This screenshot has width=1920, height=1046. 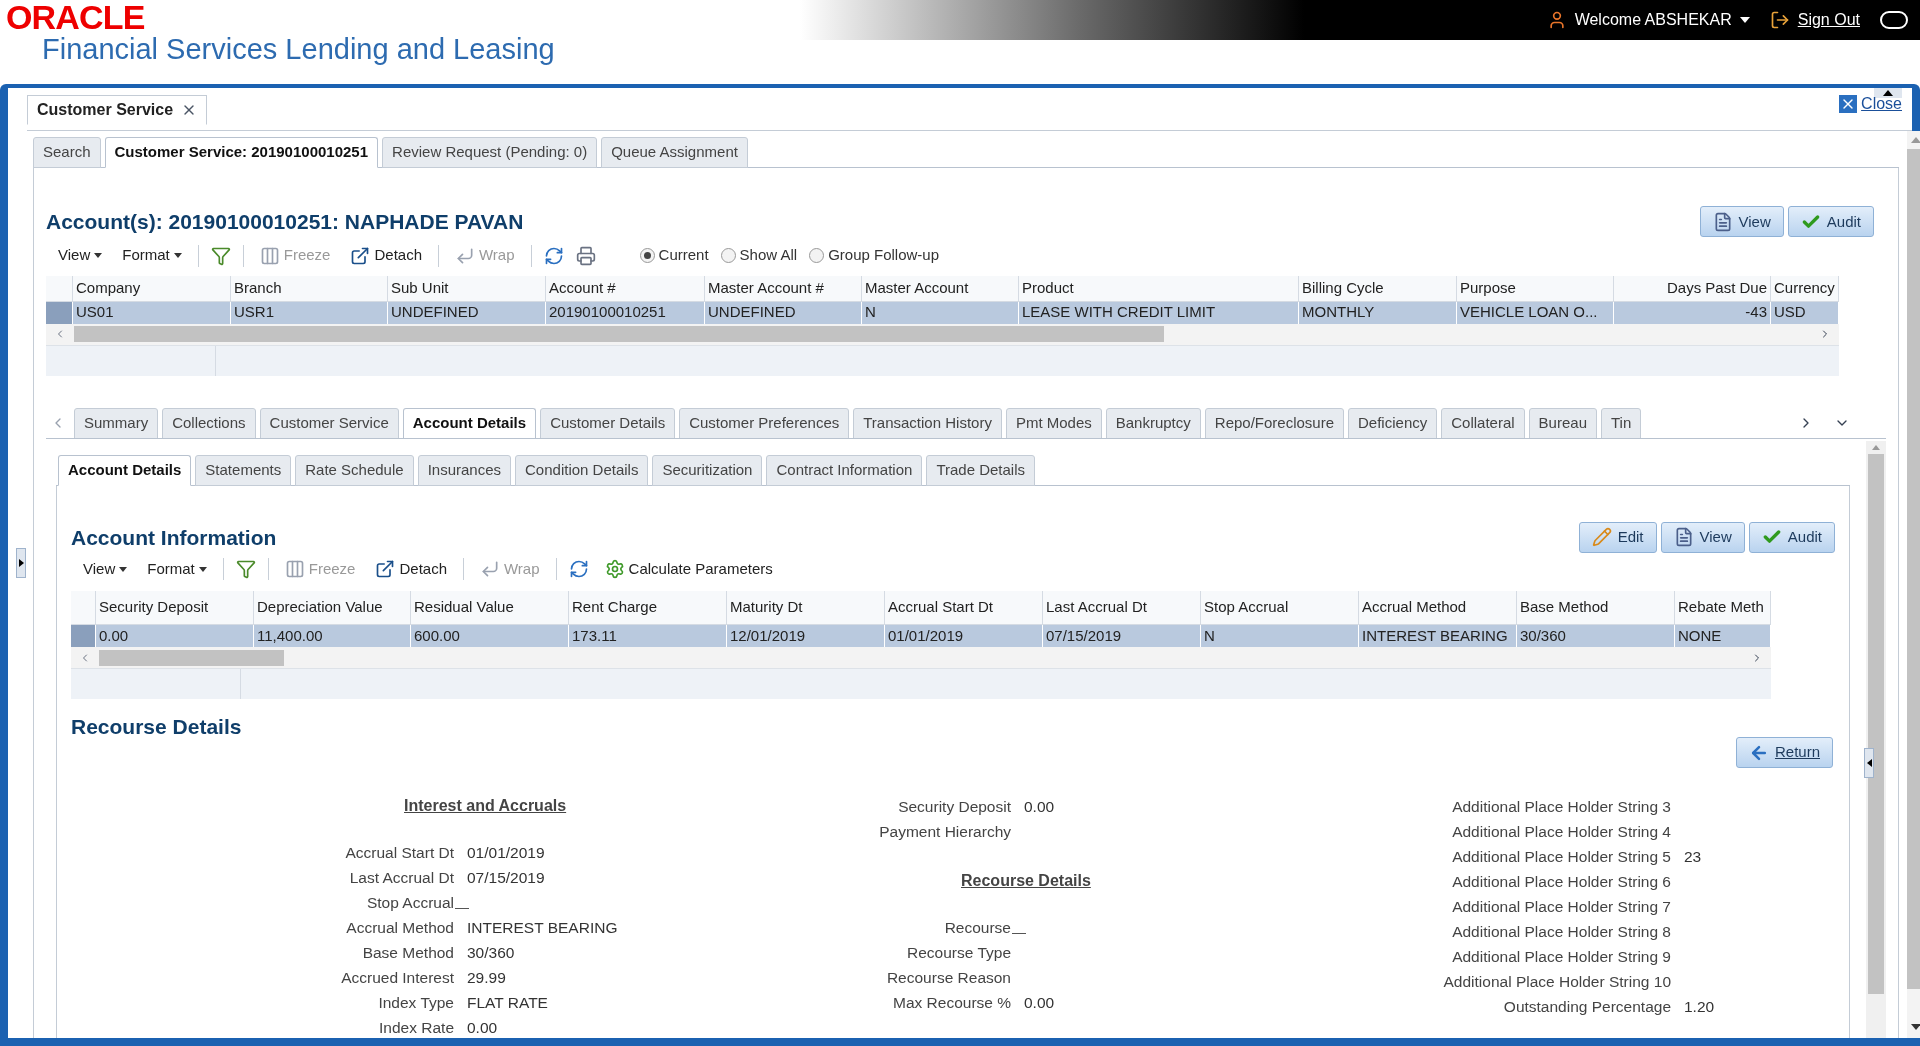 I want to click on column-header: Product, so click(x=1159, y=288).